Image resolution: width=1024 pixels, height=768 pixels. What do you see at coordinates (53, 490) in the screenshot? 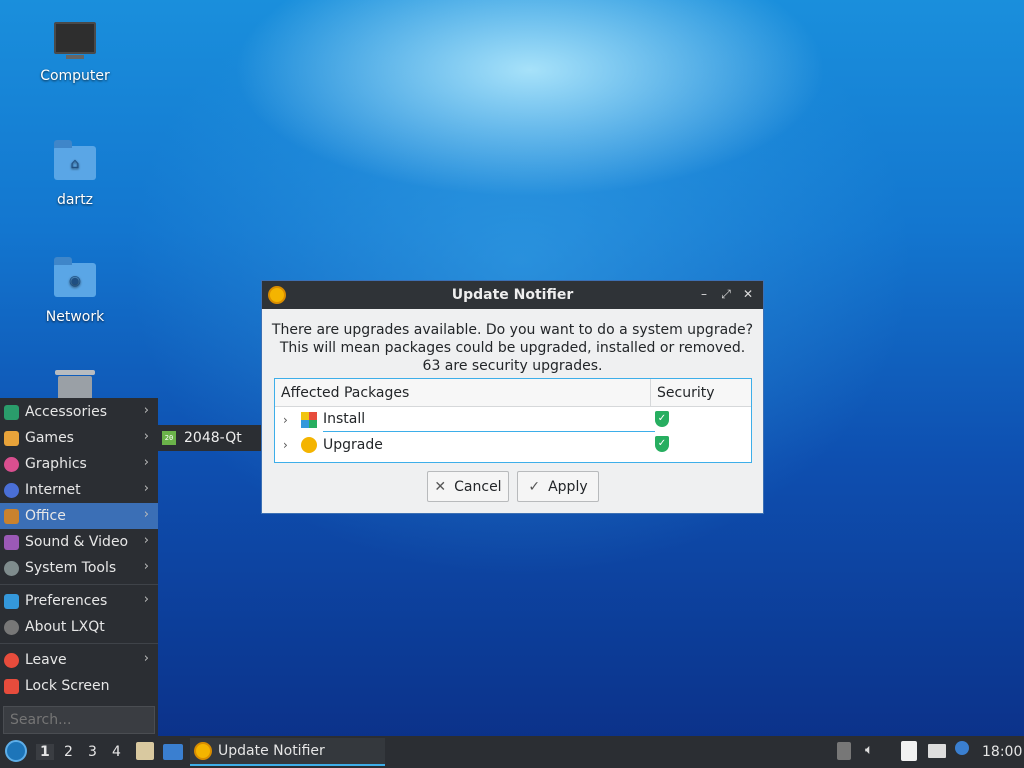
I see `menu-item-label: Internet` at bounding box center [53, 490].